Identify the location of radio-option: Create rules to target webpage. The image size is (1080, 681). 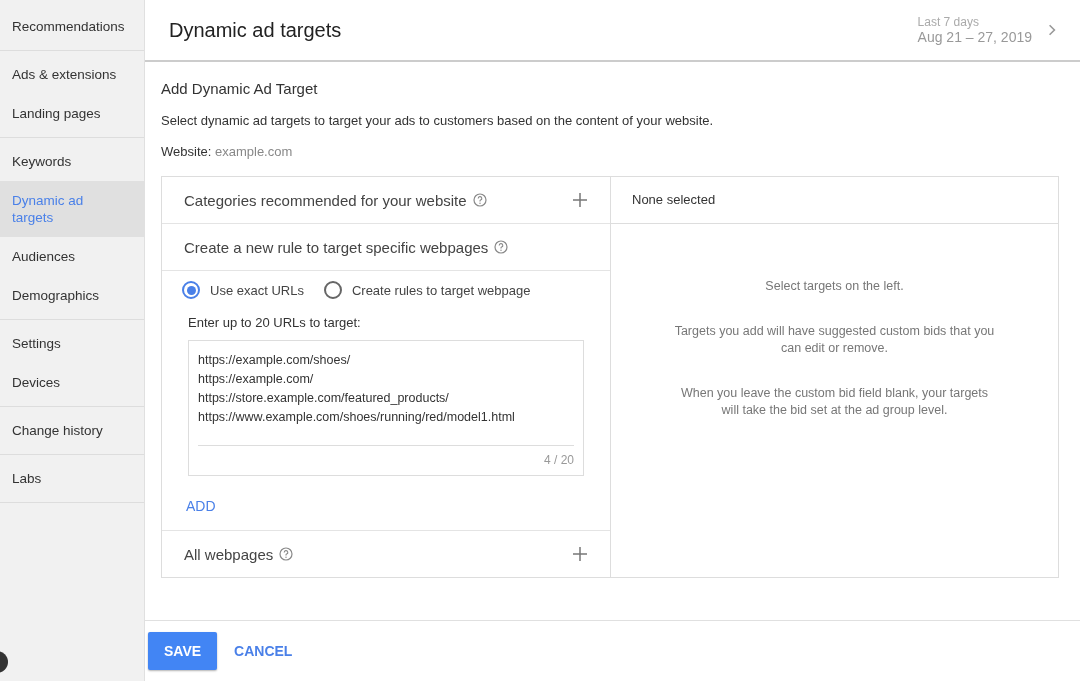
(427, 290).